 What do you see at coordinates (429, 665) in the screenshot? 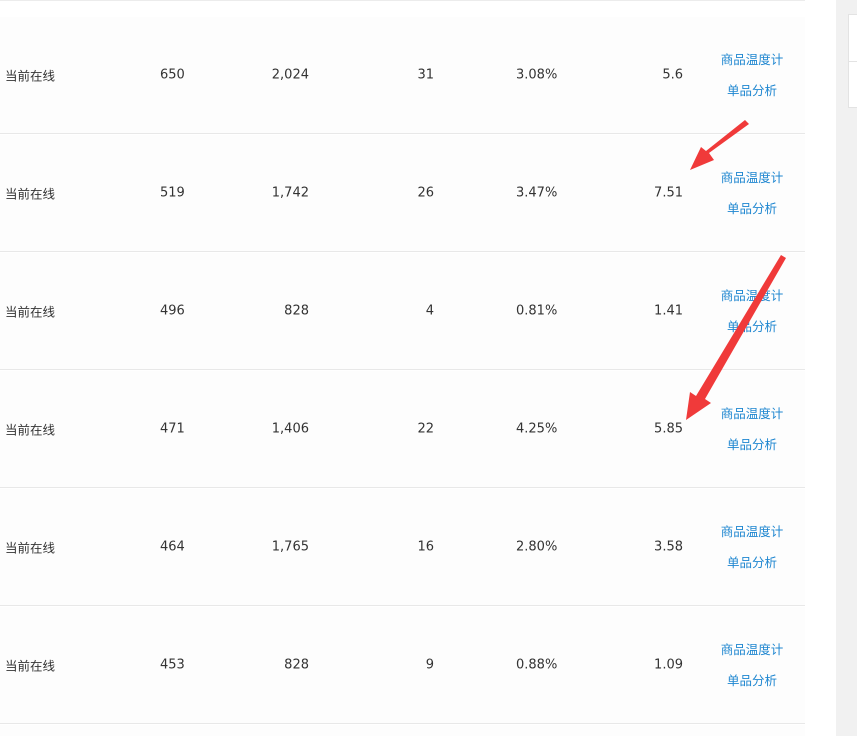
I see `table-cell: 9` at bounding box center [429, 665].